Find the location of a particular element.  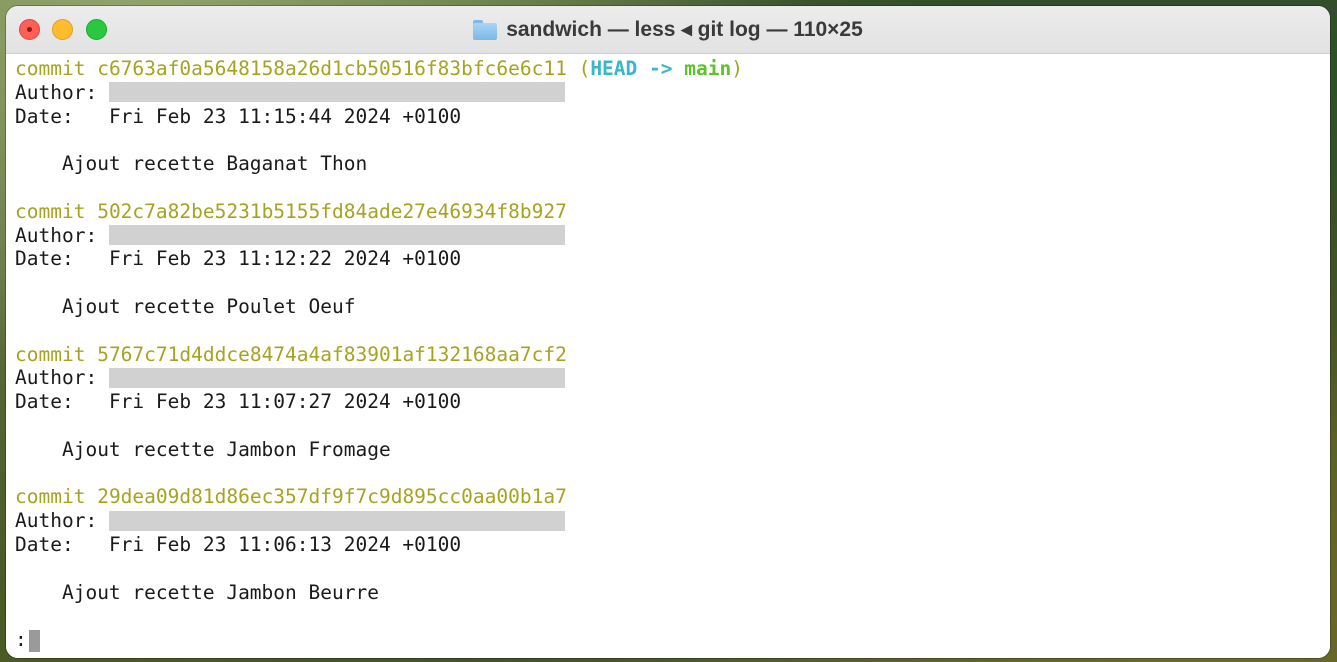

message-line: Ajout recette Jambon Beurre is located at coordinates (672, 593).